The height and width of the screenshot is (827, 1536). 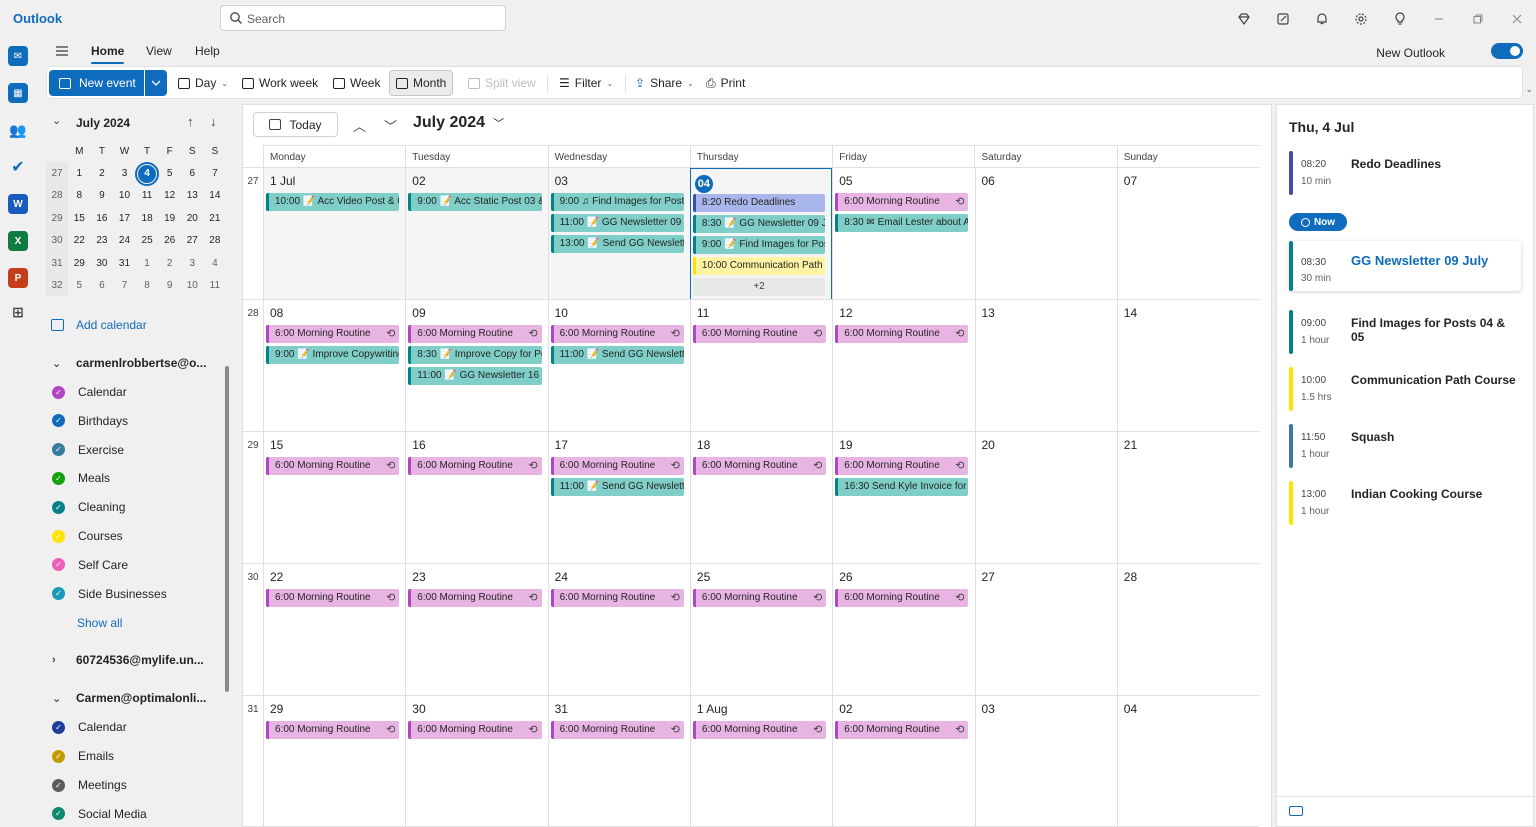 I want to click on day-cell: 22 6:00 Morning Routine ⟲, so click(x=334, y=630).